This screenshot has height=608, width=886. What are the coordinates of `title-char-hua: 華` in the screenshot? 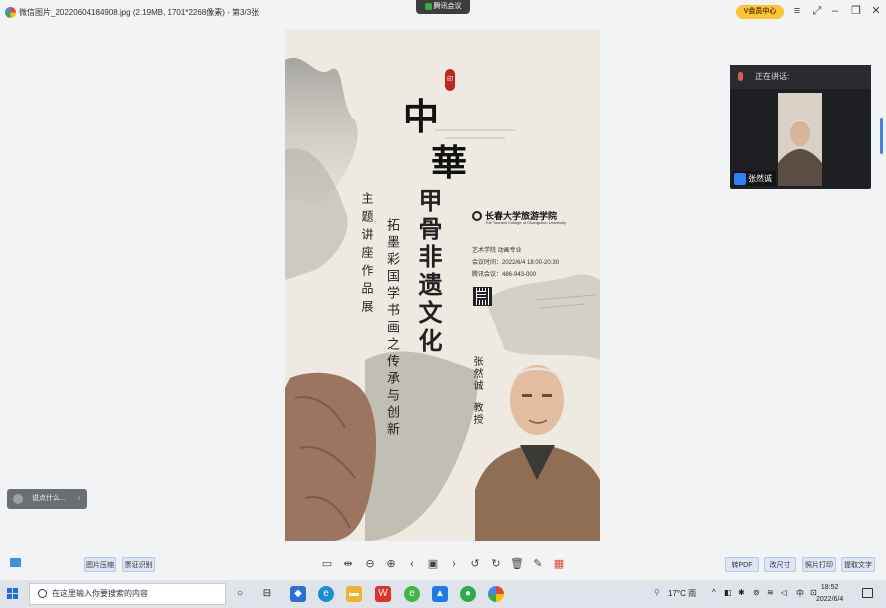 It's located at (449, 163).